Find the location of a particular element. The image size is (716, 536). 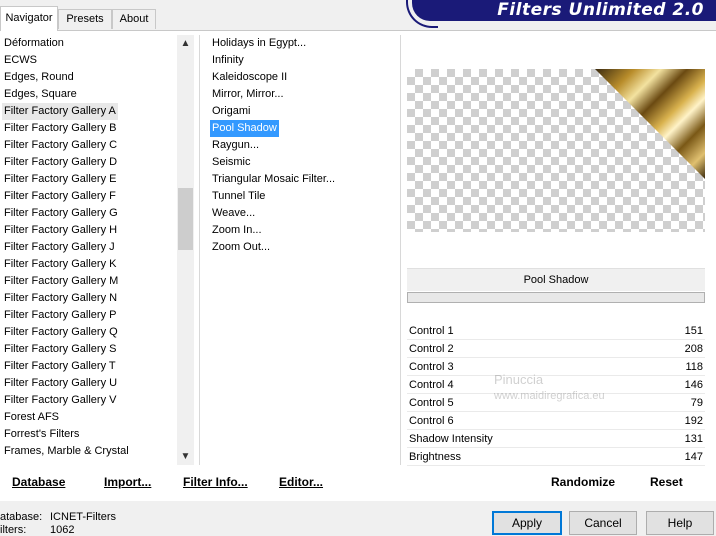

category-item: Filter Factory Gallery V is located at coordinates (60, 400).